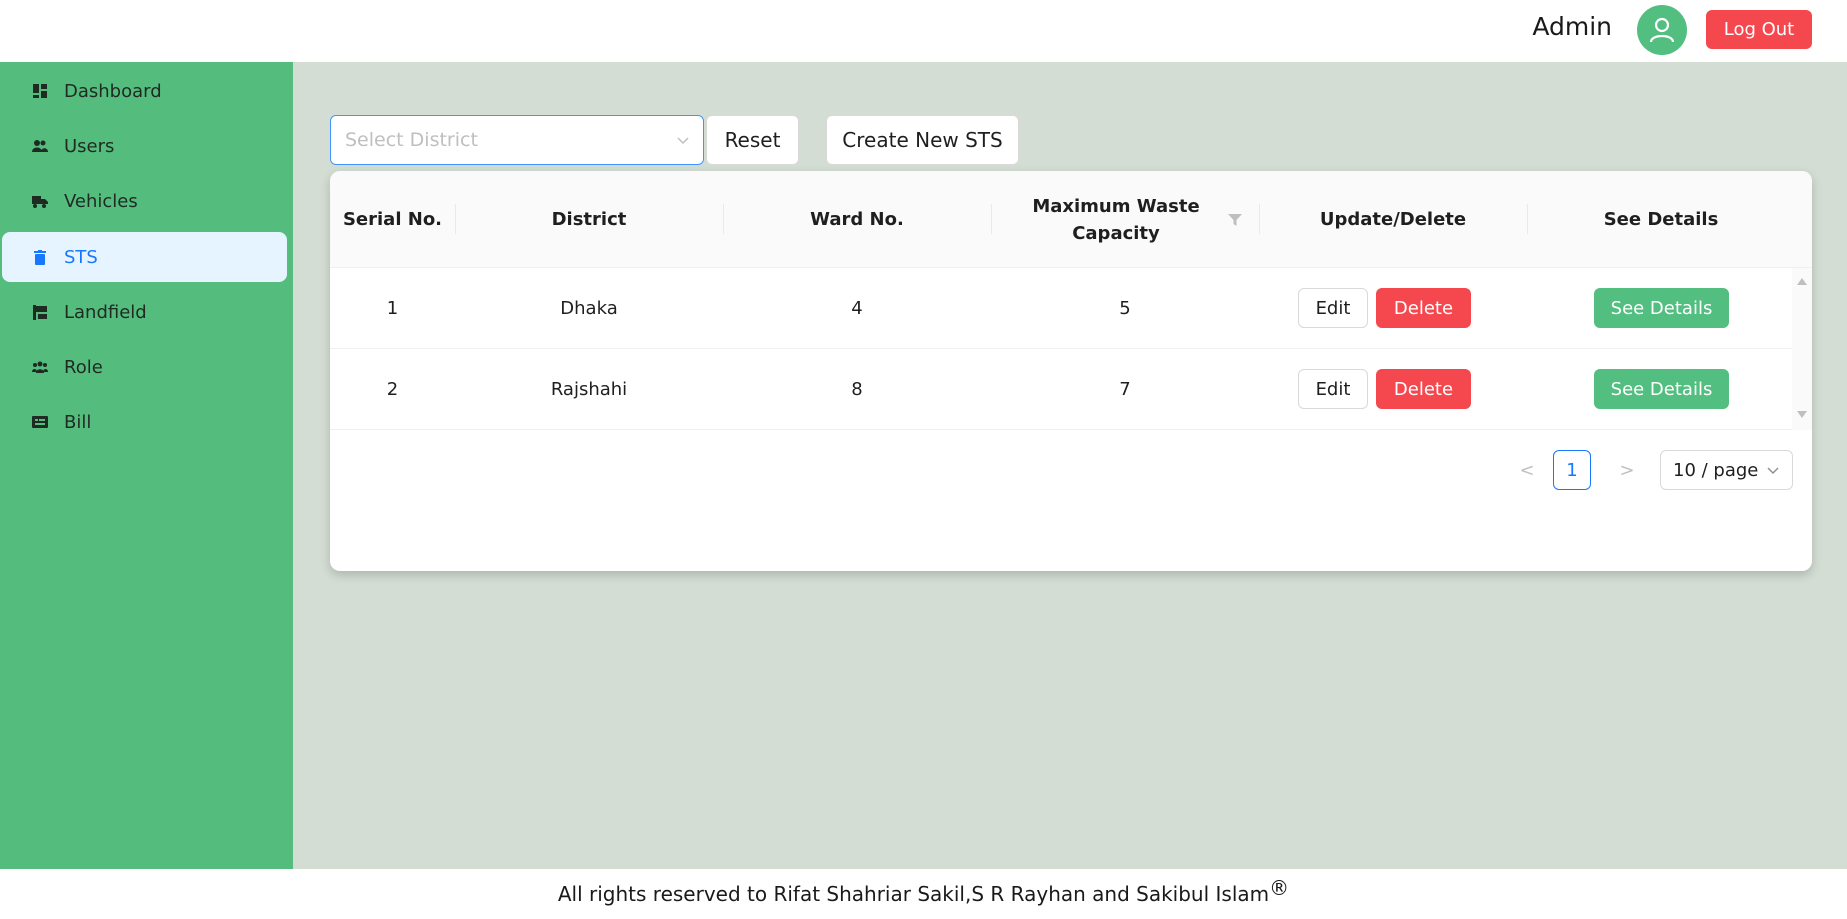 The width and height of the screenshot is (1847, 919). Describe the element at coordinates (40, 91) in the screenshot. I see `dashboard-icon` at that location.